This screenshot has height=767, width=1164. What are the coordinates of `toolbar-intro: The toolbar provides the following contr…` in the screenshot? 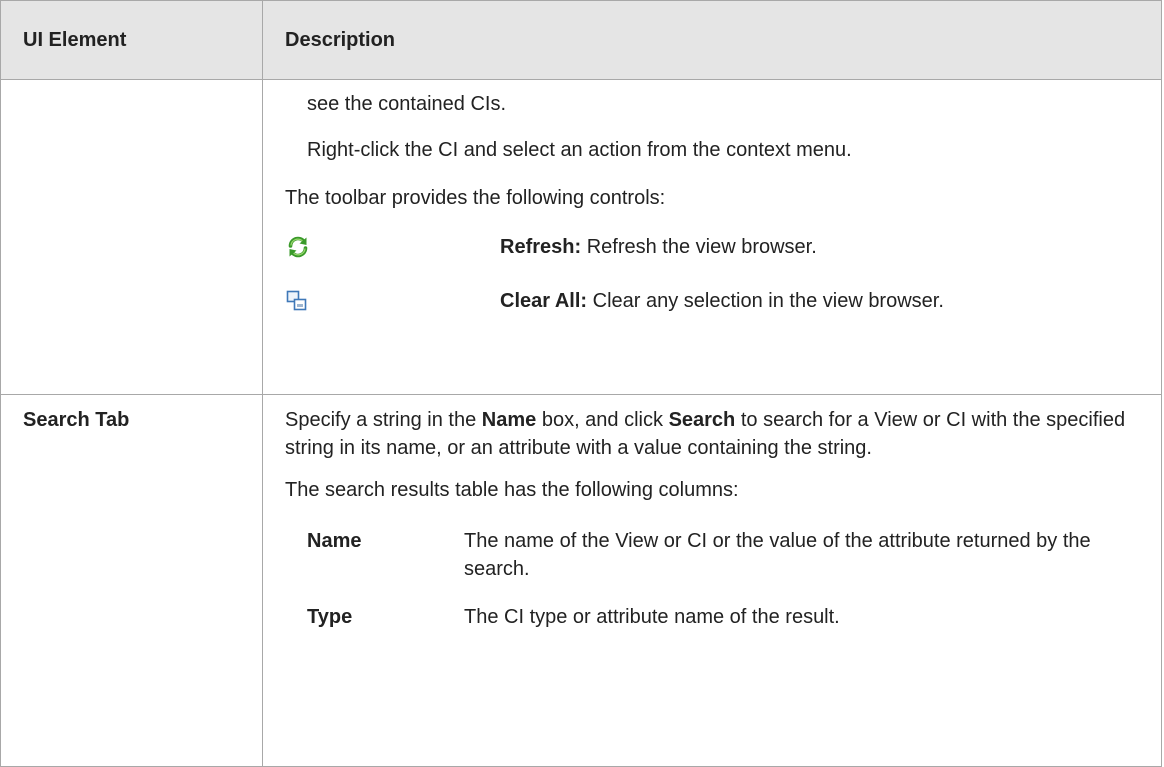 It's located at (475, 198).